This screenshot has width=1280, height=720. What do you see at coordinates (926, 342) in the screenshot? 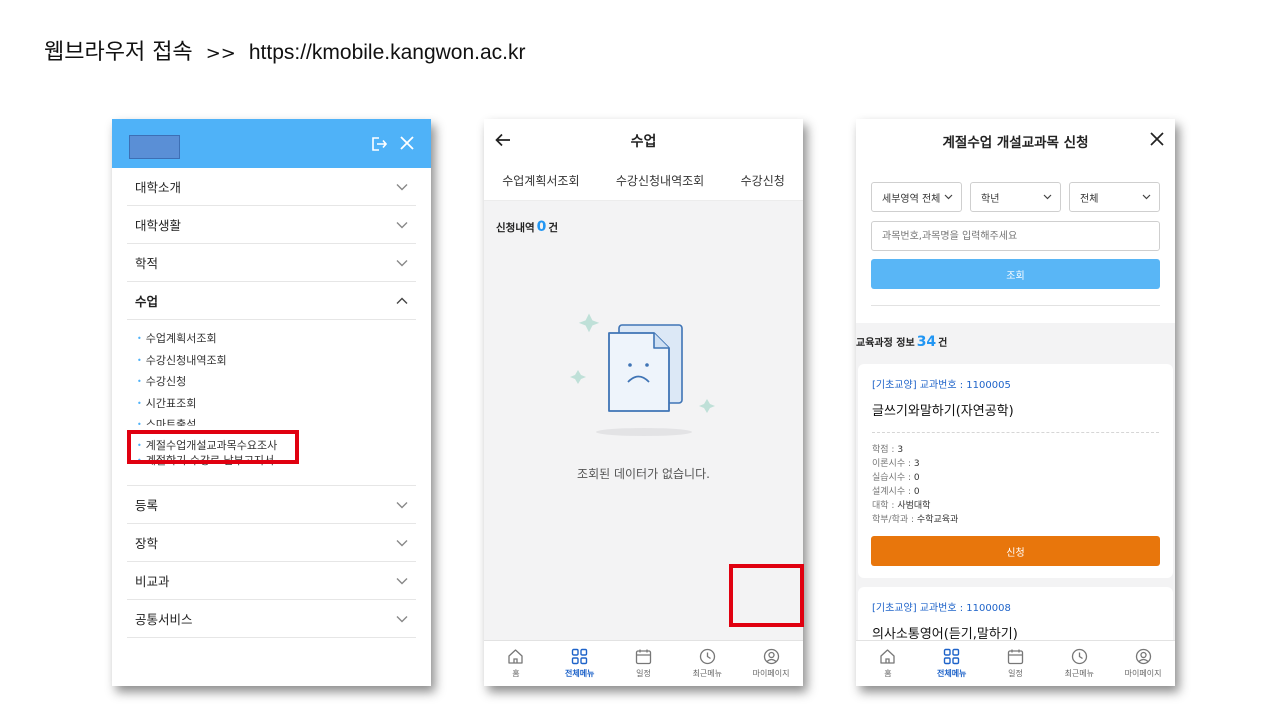
I see `count-value: 34` at bounding box center [926, 342].